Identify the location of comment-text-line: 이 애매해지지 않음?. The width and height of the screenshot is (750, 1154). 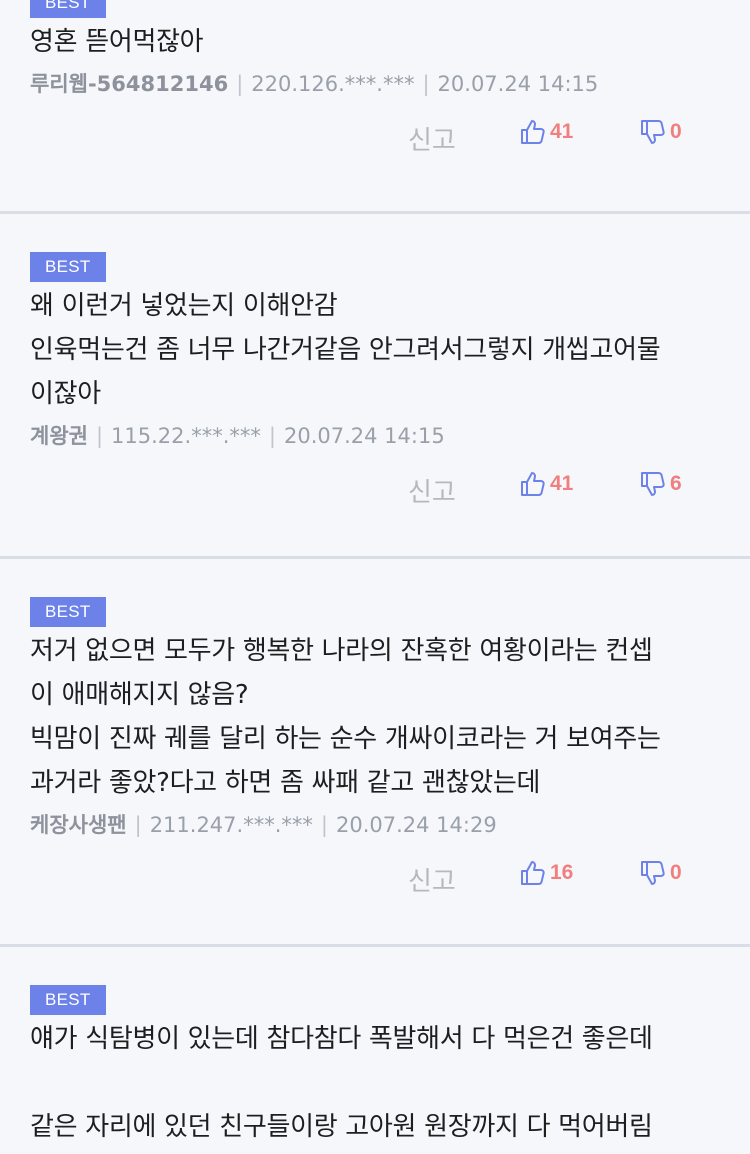
(139, 695).